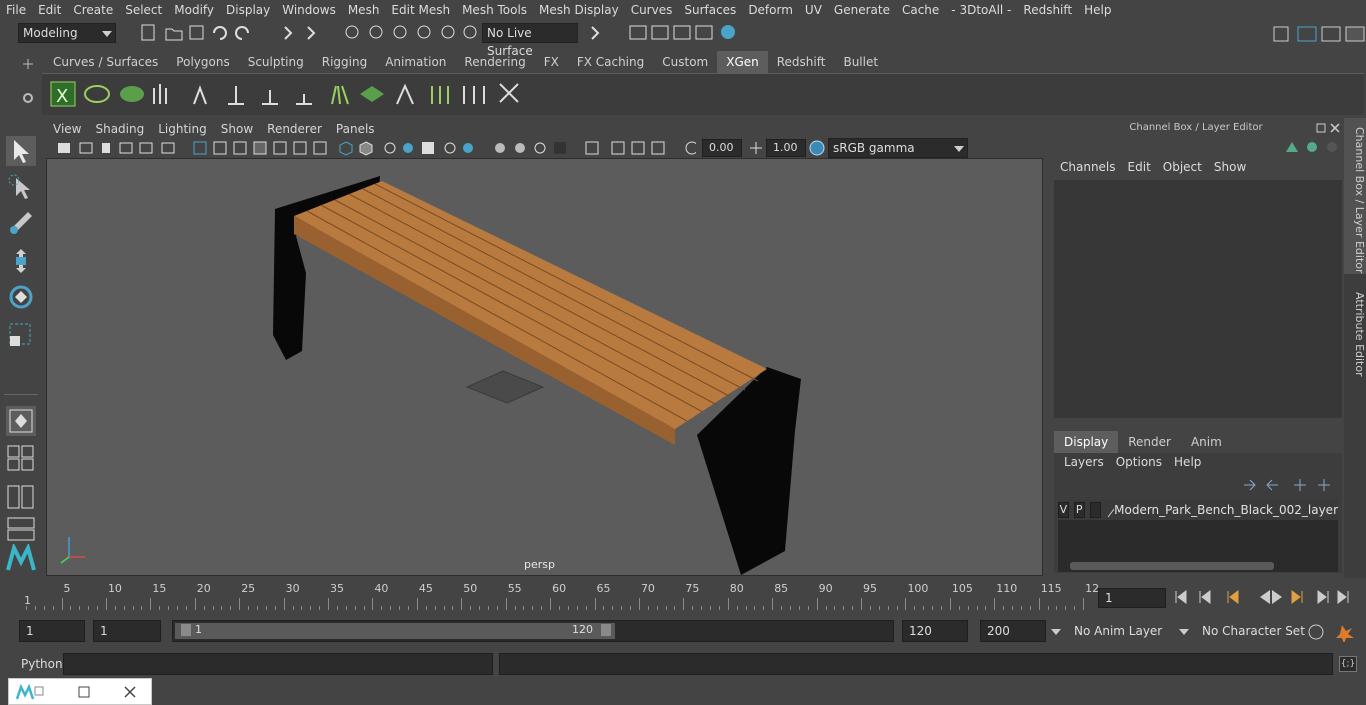 The width and height of the screenshot is (1366, 705). Describe the element at coordinates (1149, 442) in the screenshot. I see `layer-tab-render: Render` at that location.